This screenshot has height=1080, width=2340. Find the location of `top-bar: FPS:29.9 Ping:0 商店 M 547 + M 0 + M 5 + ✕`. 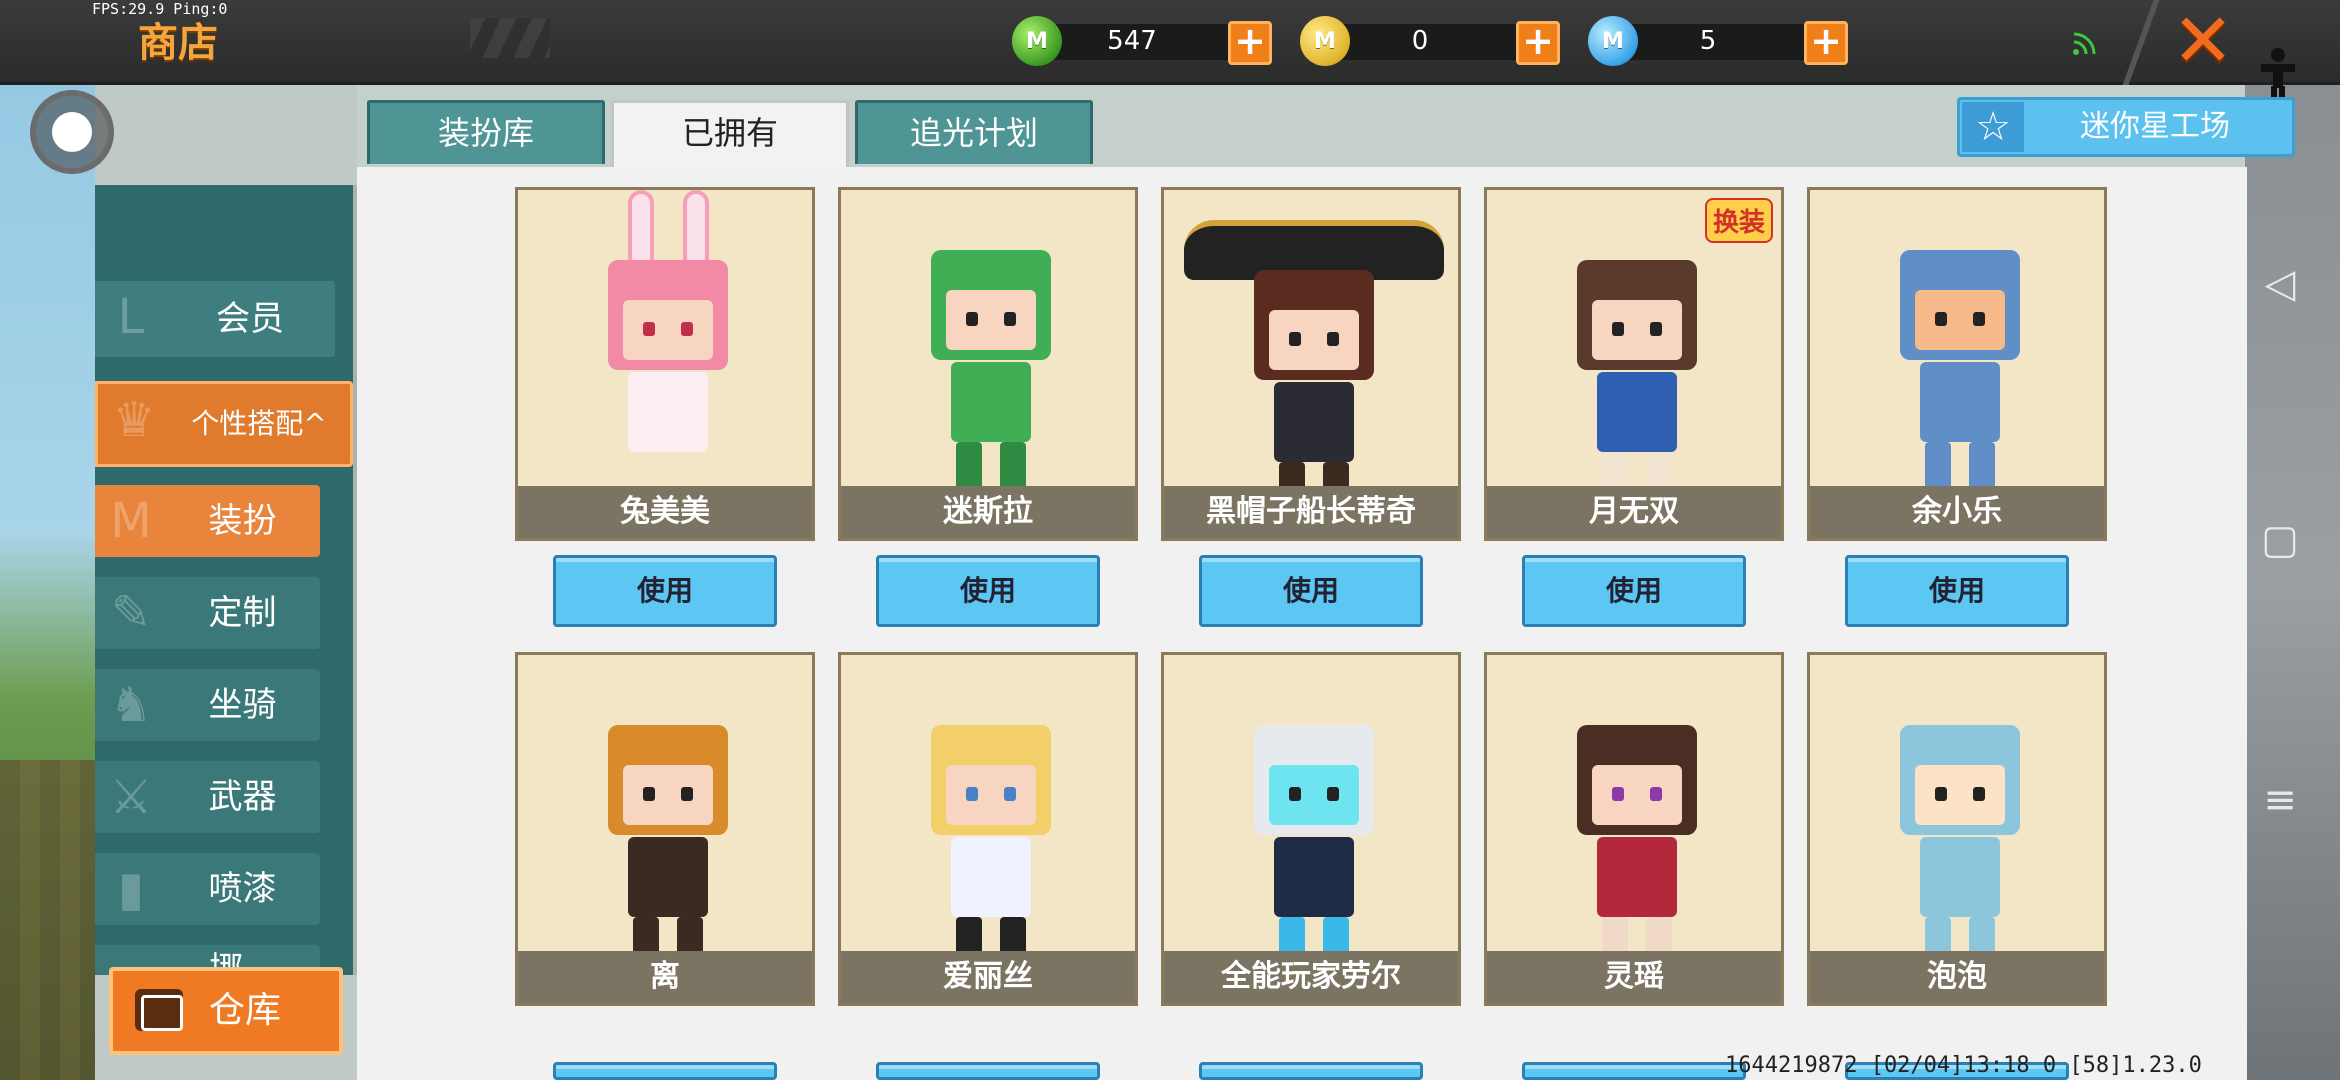

top-bar: FPS:29.9 Ping:0 商店 M 547 + M 0 + M 5 + ✕ is located at coordinates (1170, 42).